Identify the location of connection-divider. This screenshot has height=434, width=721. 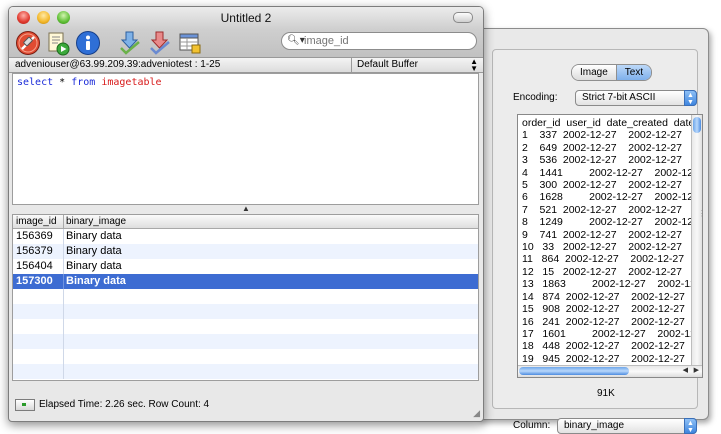
(351, 65).